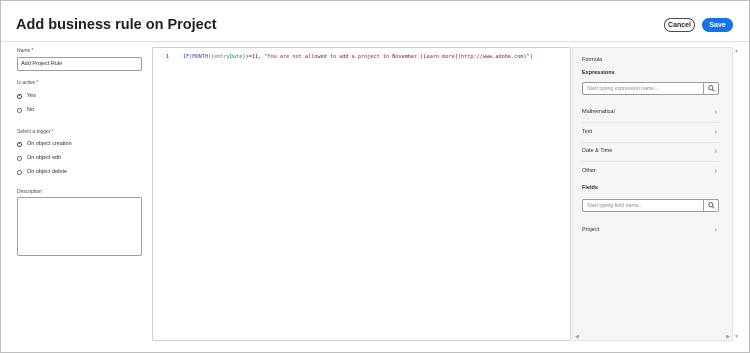  What do you see at coordinates (652, 337) in the screenshot?
I see `horizontal-scrollbar: ◀ ▶` at bounding box center [652, 337].